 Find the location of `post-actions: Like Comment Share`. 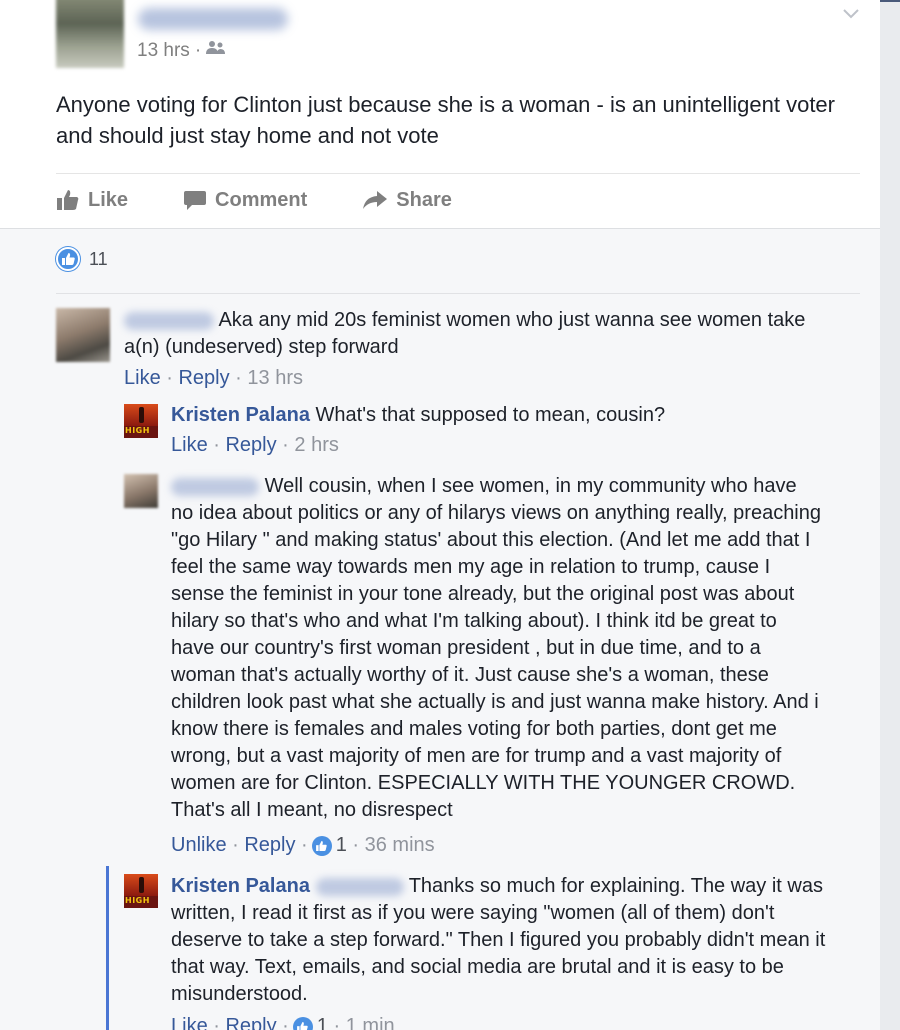

post-actions: Like Comment Share is located at coordinates (281, 200).